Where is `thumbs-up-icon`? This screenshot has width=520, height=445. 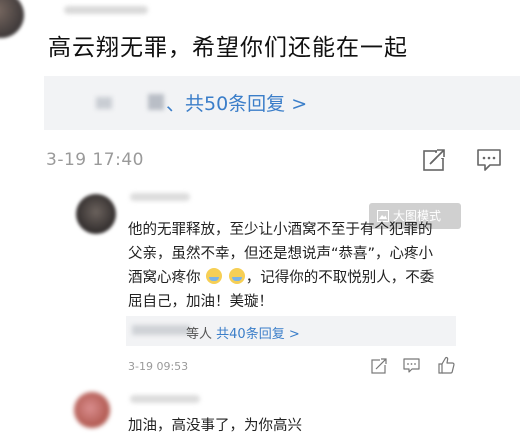
thumbs-up-icon is located at coordinates (446, 365).